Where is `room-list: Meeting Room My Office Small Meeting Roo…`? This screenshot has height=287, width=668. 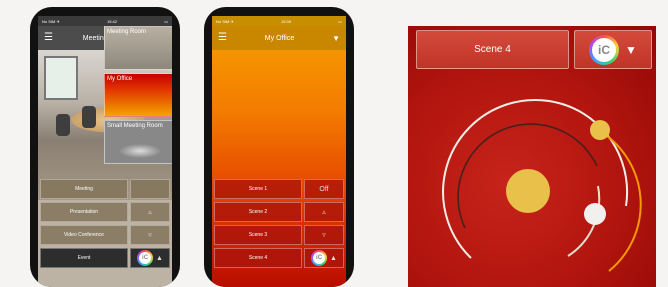 room-list: Meeting Room My Office Small Meeting Roo… is located at coordinates (138, 101).